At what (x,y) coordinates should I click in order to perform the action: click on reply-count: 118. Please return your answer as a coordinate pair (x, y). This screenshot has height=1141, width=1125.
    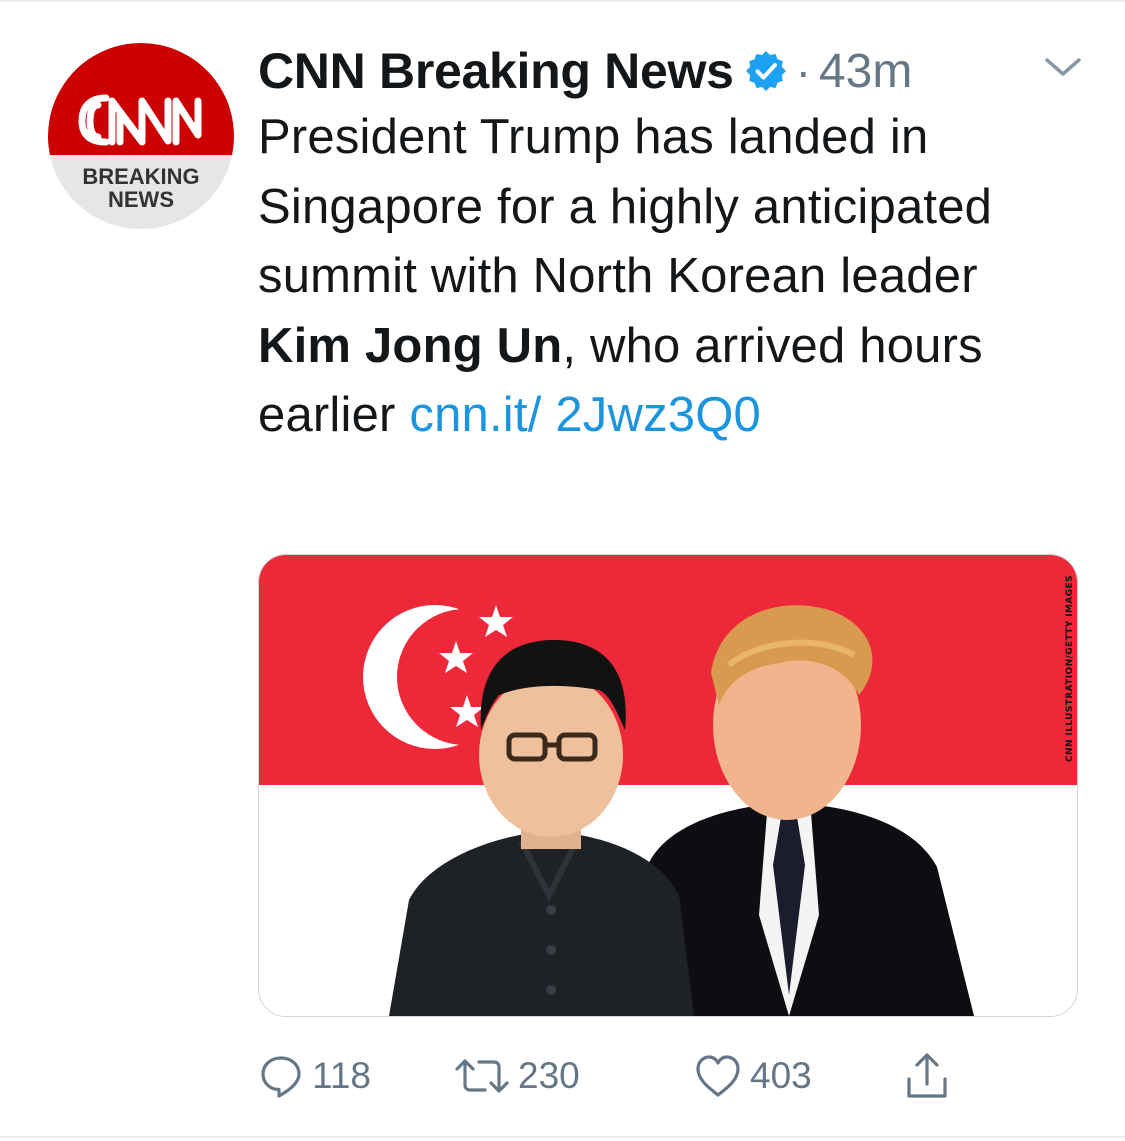
    Looking at the image, I should click on (341, 1075).